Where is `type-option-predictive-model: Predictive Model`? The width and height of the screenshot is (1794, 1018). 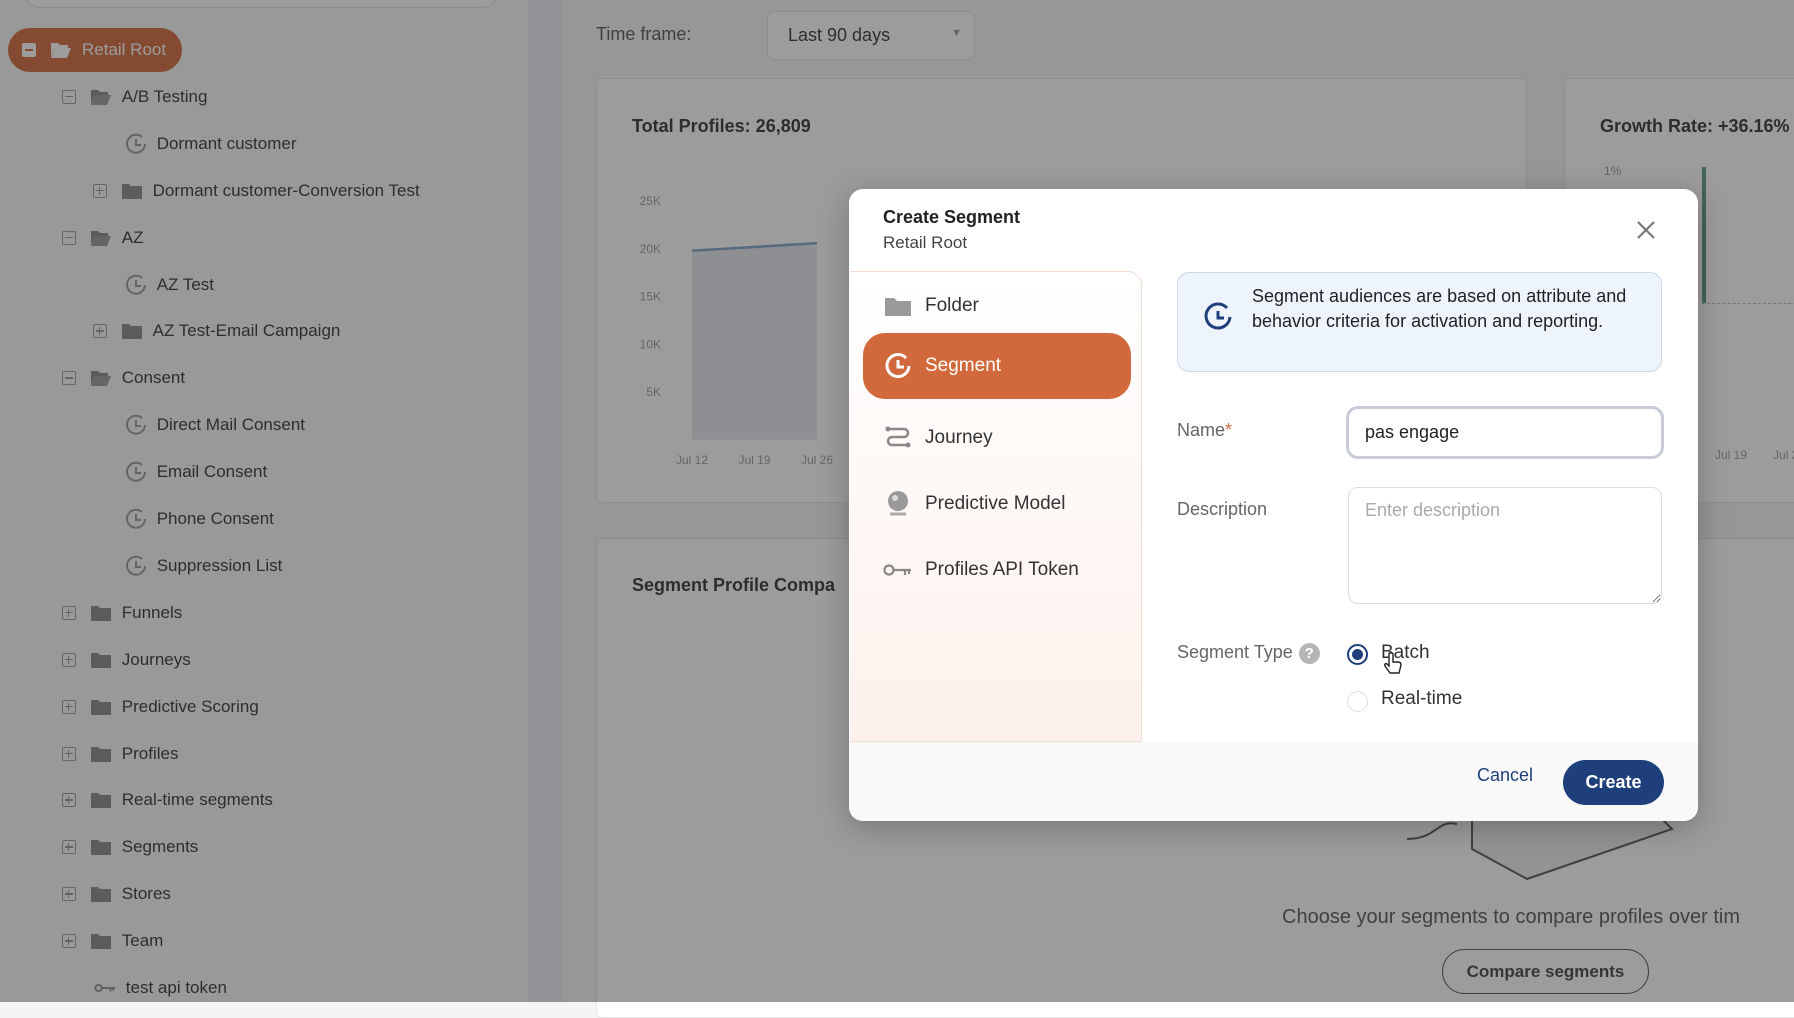
type-option-predictive-model: Predictive Model is located at coordinates (997, 504).